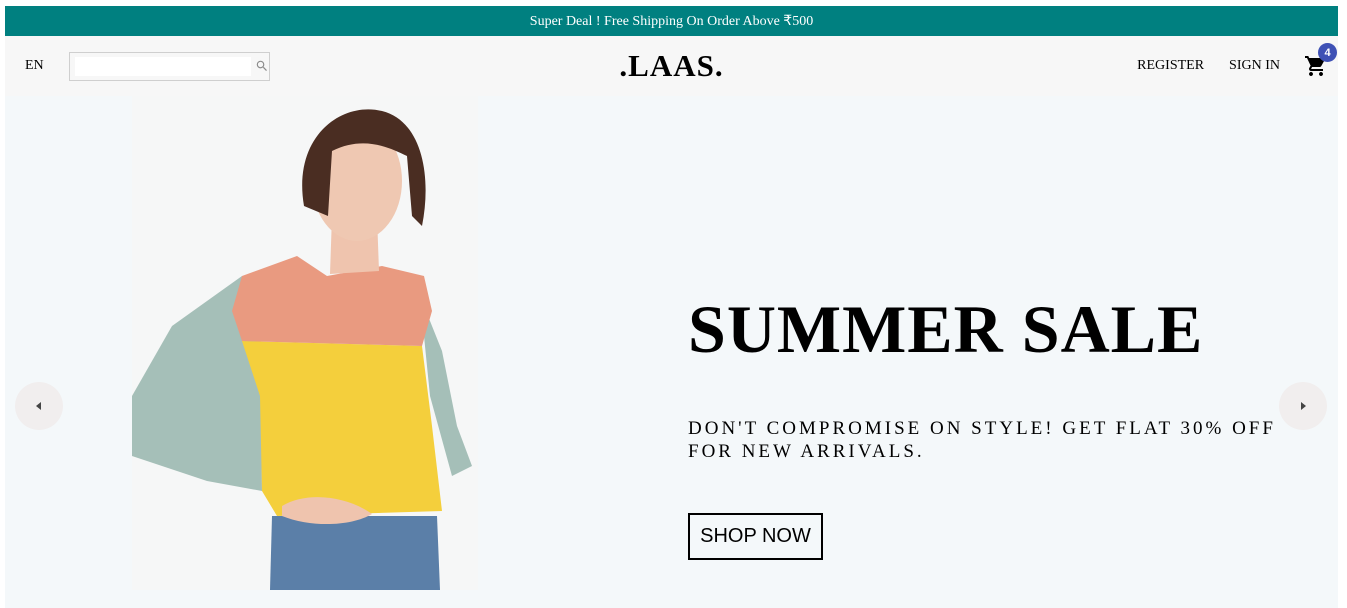 Image resolution: width=1347 pixels, height=608 pixels. Describe the element at coordinates (162, 66) in the screenshot. I see `search-input` at that location.